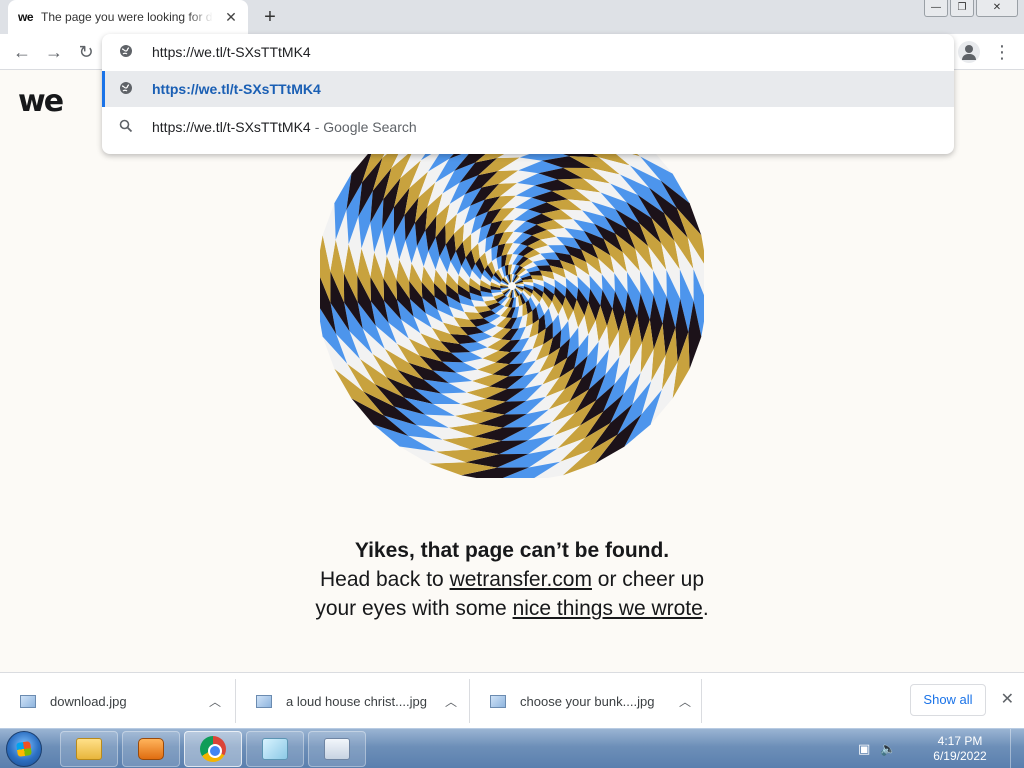 This screenshot has height=768, width=1024. Describe the element at coordinates (54, 52) in the screenshot. I see `forward-button: →` at that location.